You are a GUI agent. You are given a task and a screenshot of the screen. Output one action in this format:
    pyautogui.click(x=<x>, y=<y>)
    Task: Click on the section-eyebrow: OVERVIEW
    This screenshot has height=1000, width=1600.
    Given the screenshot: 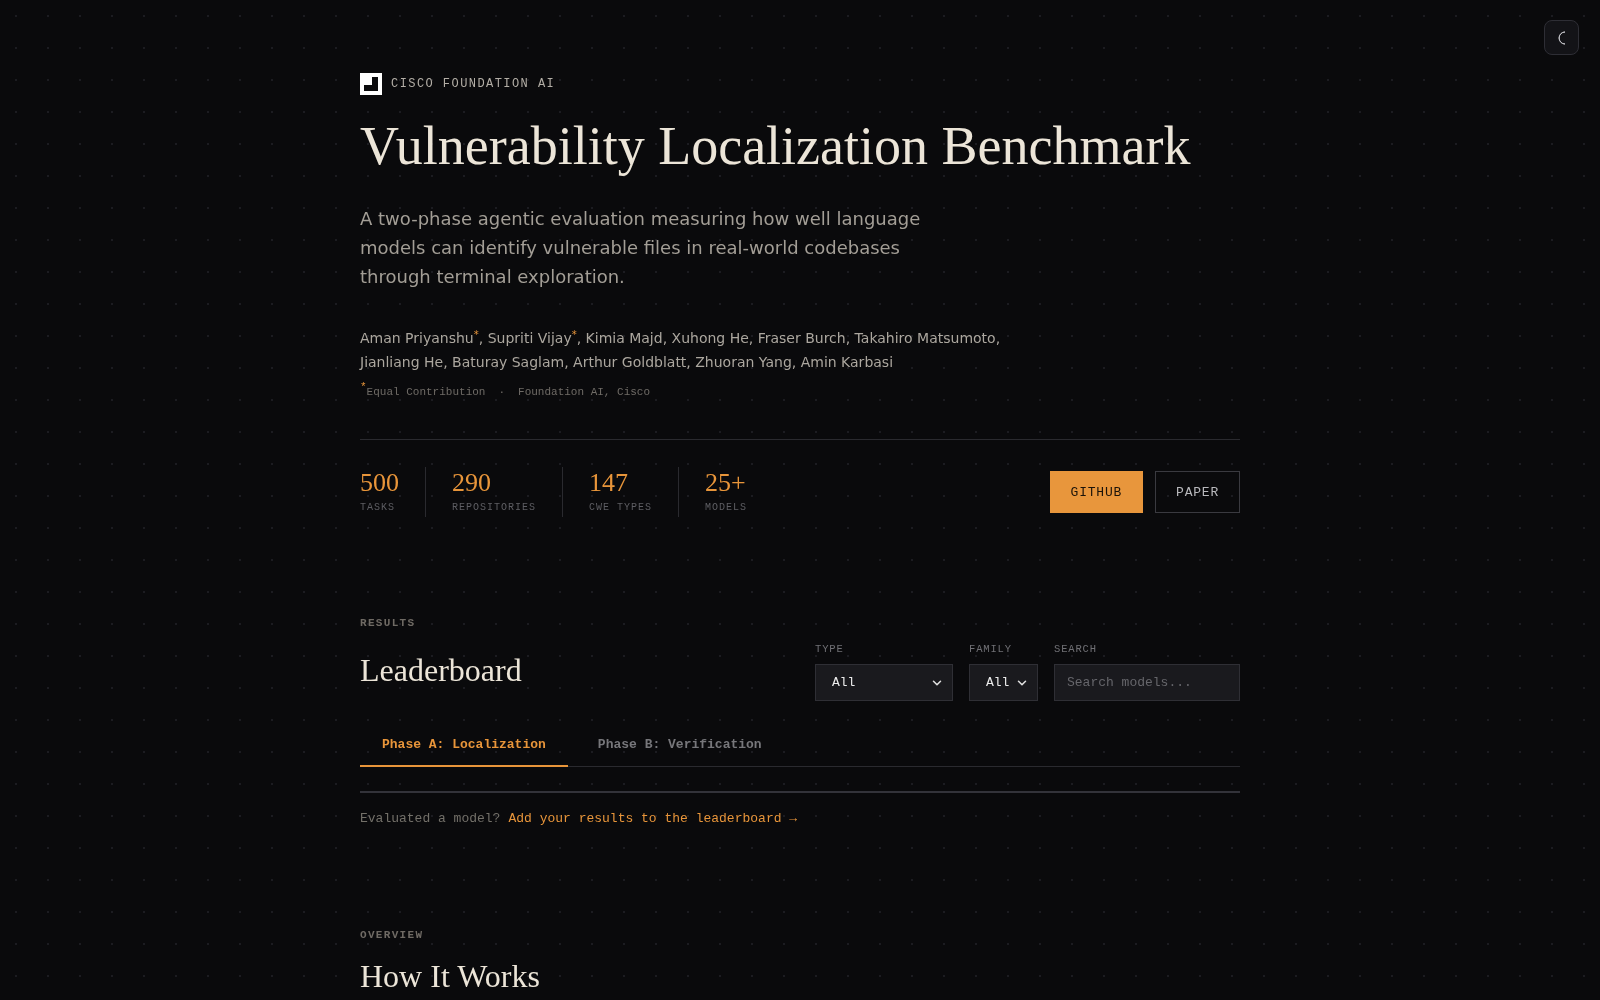 What is the action you would take?
    pyautogui.click(x=392, y=936)
    